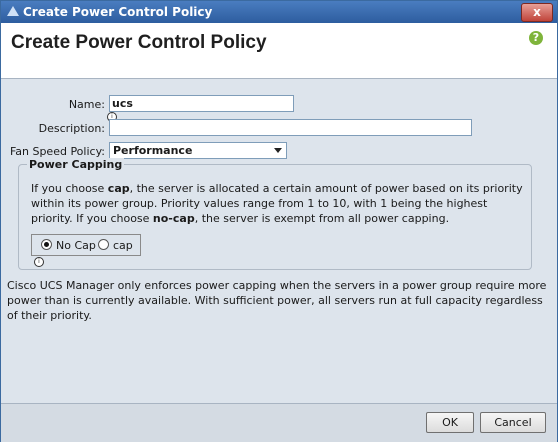 This screenshot has height=442, width=558. What do you see at coordinates (279, 51) in the screenshot?
I see `dialog-header: Create Power Control Policy ?` at bounding box center [279, 51].